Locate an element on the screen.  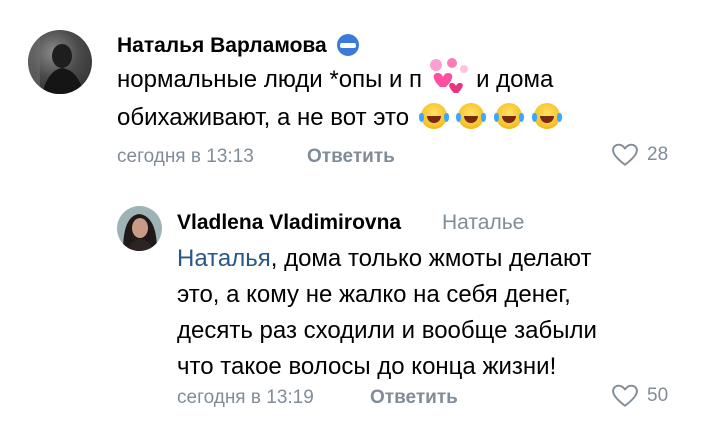
sticker-icon is located at coordinates (449, 75).